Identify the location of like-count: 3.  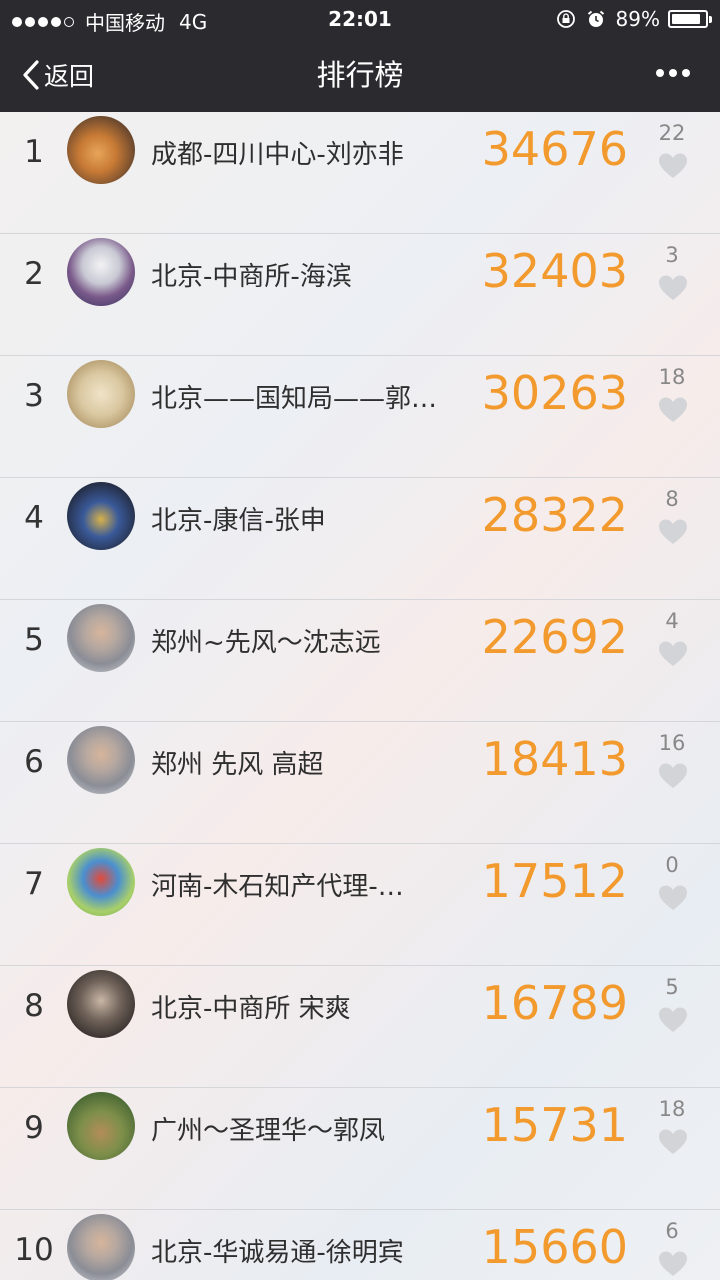
(672, 255).